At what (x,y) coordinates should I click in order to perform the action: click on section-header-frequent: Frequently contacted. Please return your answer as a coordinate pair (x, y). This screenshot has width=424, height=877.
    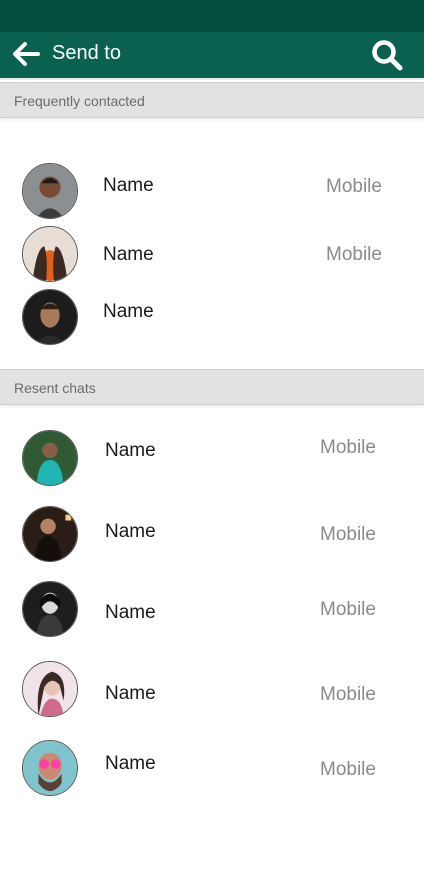
    Looking at the image, I should click on (212, 100).